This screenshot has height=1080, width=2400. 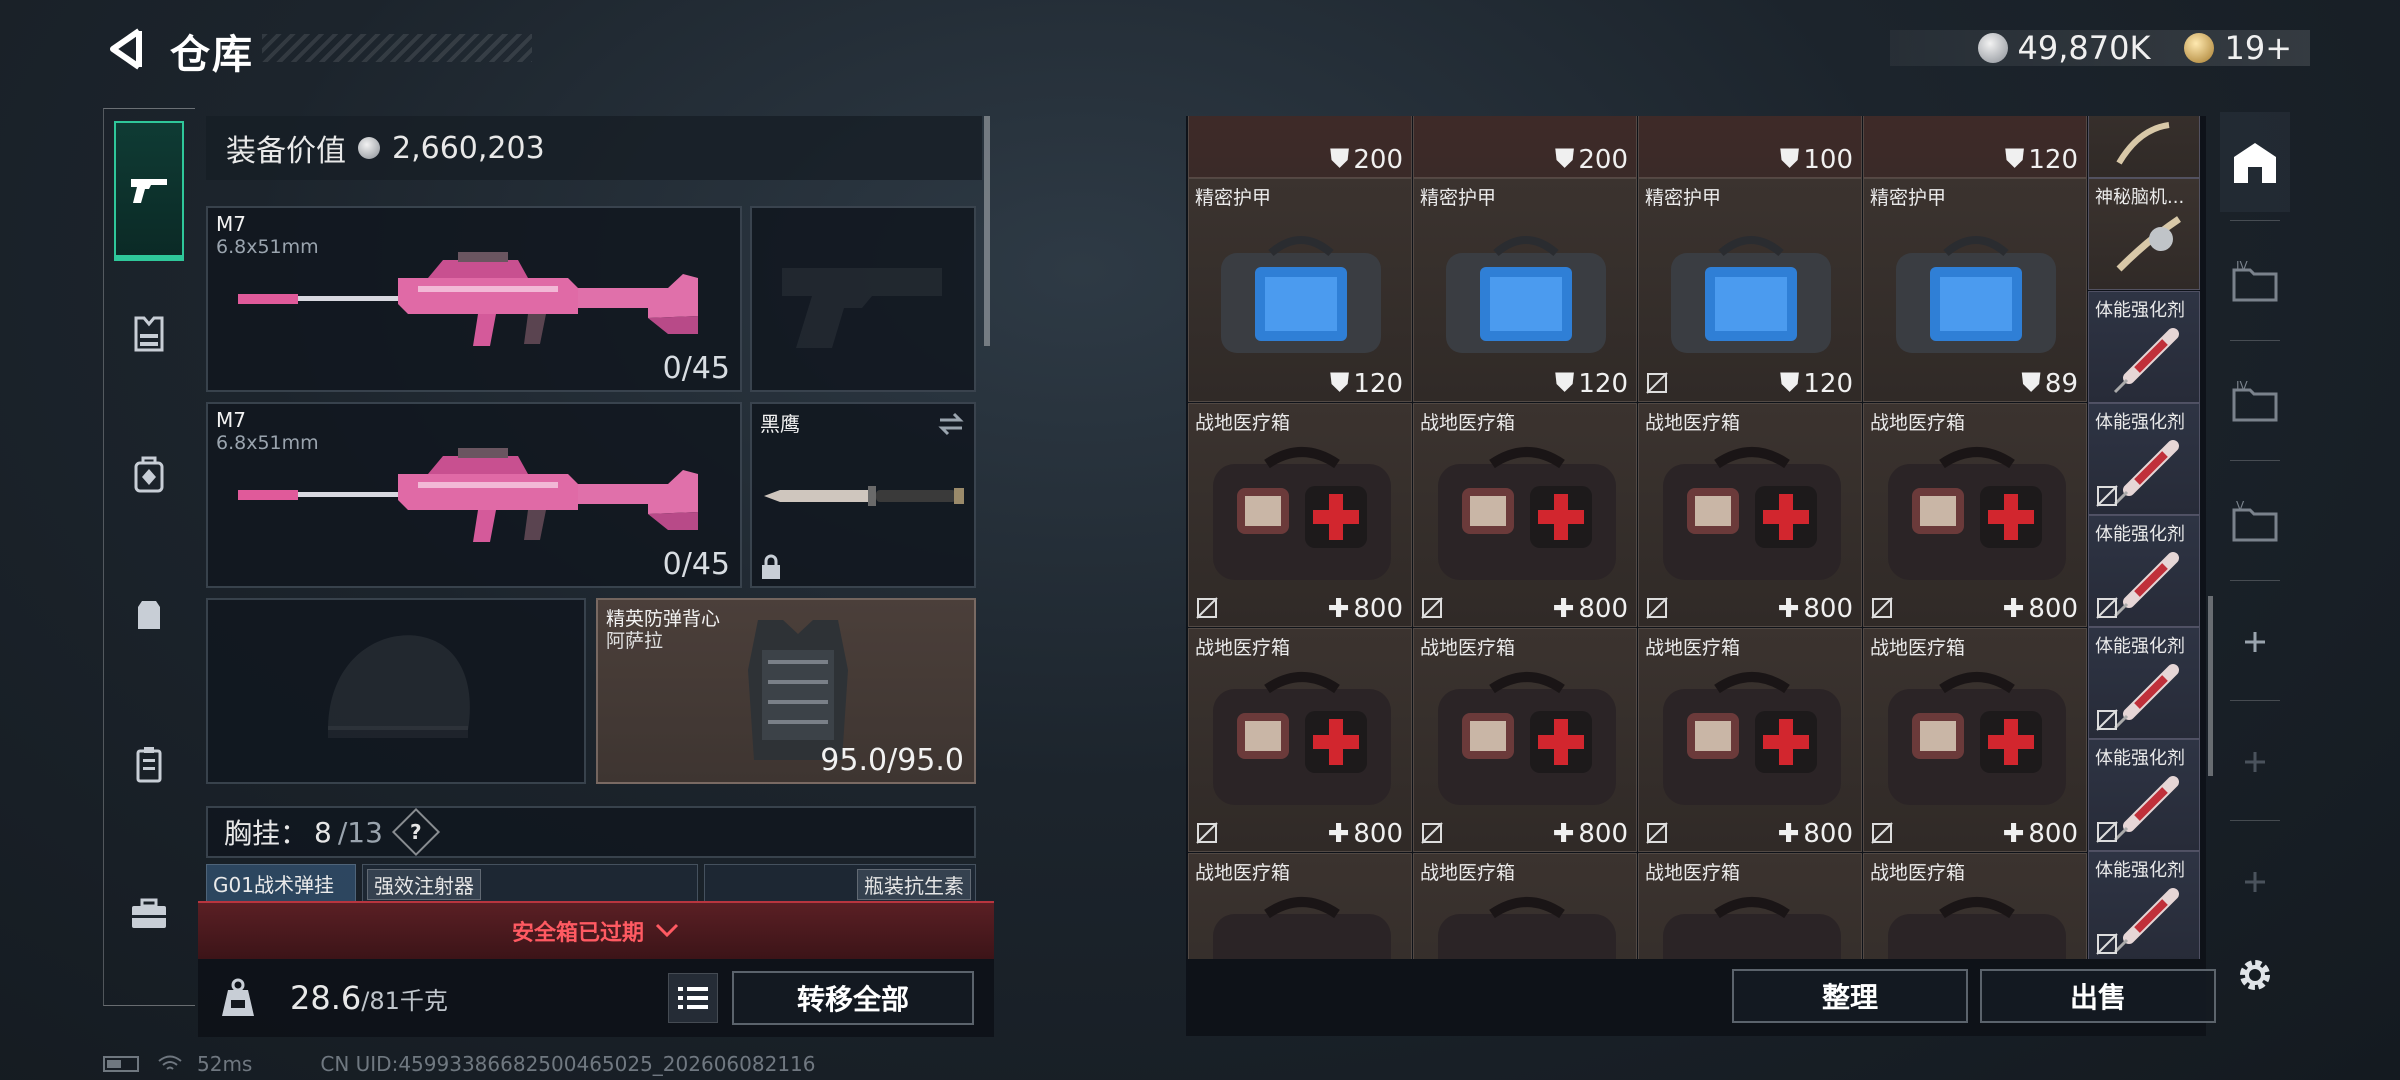 What do you see at coordinates (149, 764) in the screenshot?
I see `nav-container` at bounding box center [149, 764].